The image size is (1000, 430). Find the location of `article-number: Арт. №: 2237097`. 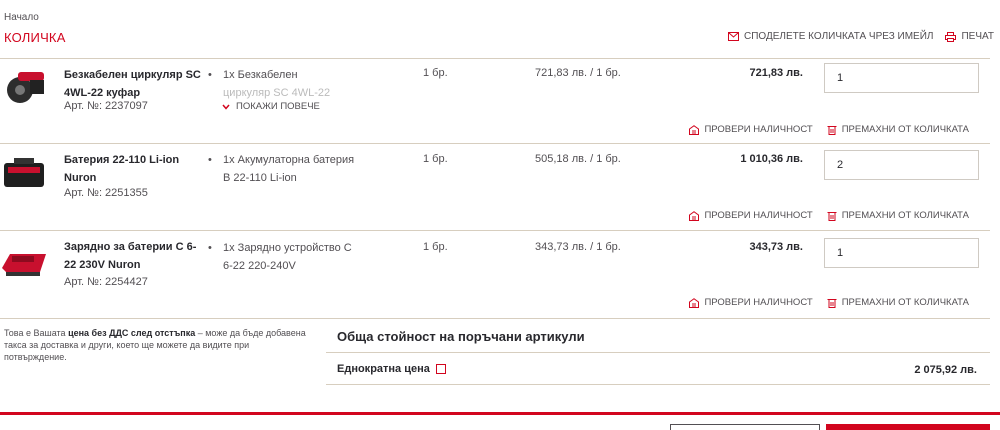

article-number: Арт. №: 2237097 is located at coordinates (106, 106).